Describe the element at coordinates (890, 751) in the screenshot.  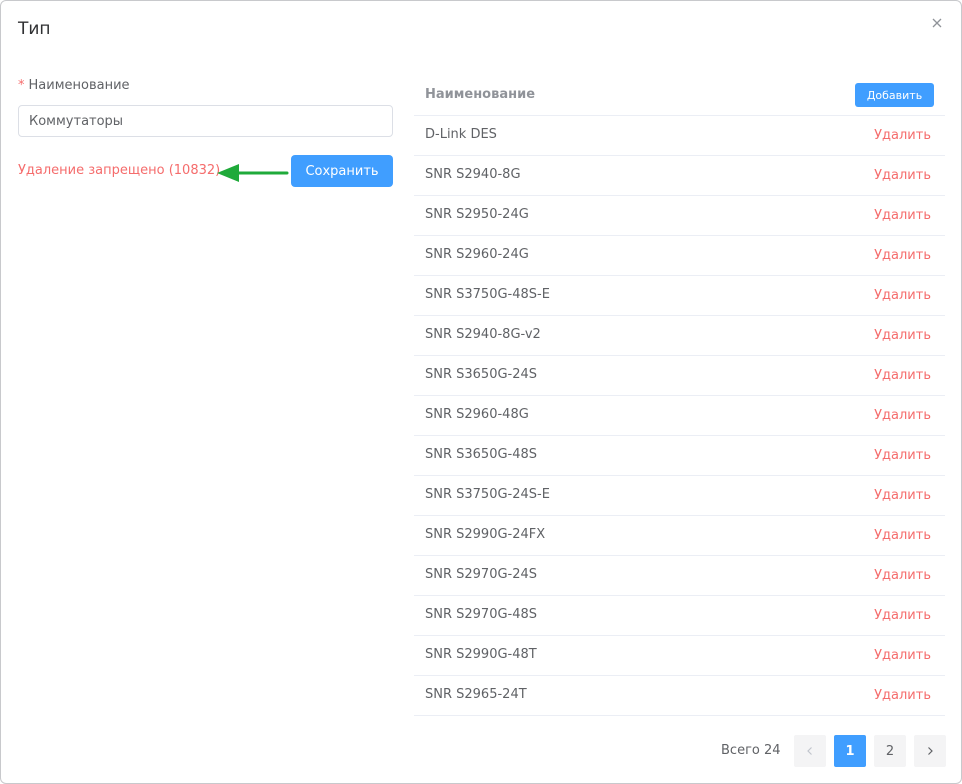
I see `pagination-page-2: 2` at that location.